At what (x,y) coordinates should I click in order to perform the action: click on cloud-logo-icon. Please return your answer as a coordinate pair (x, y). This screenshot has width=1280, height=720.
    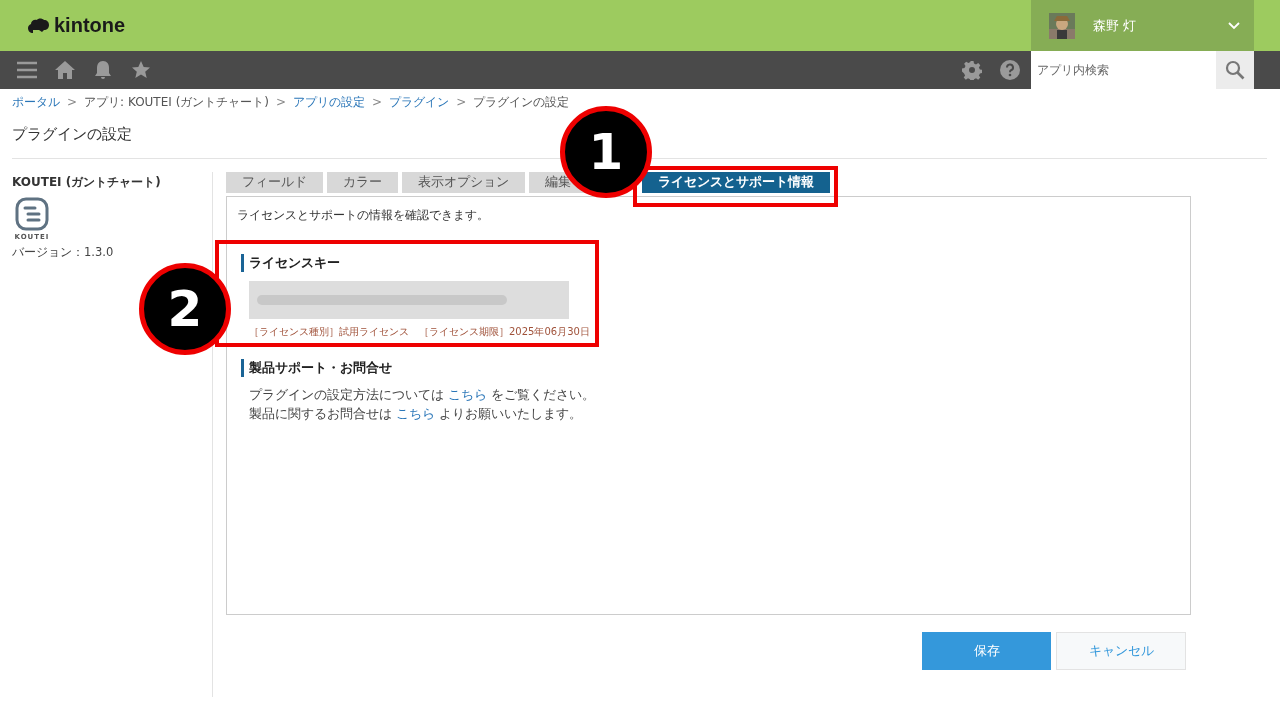
    Looking at the image, I should click on (39, 25).